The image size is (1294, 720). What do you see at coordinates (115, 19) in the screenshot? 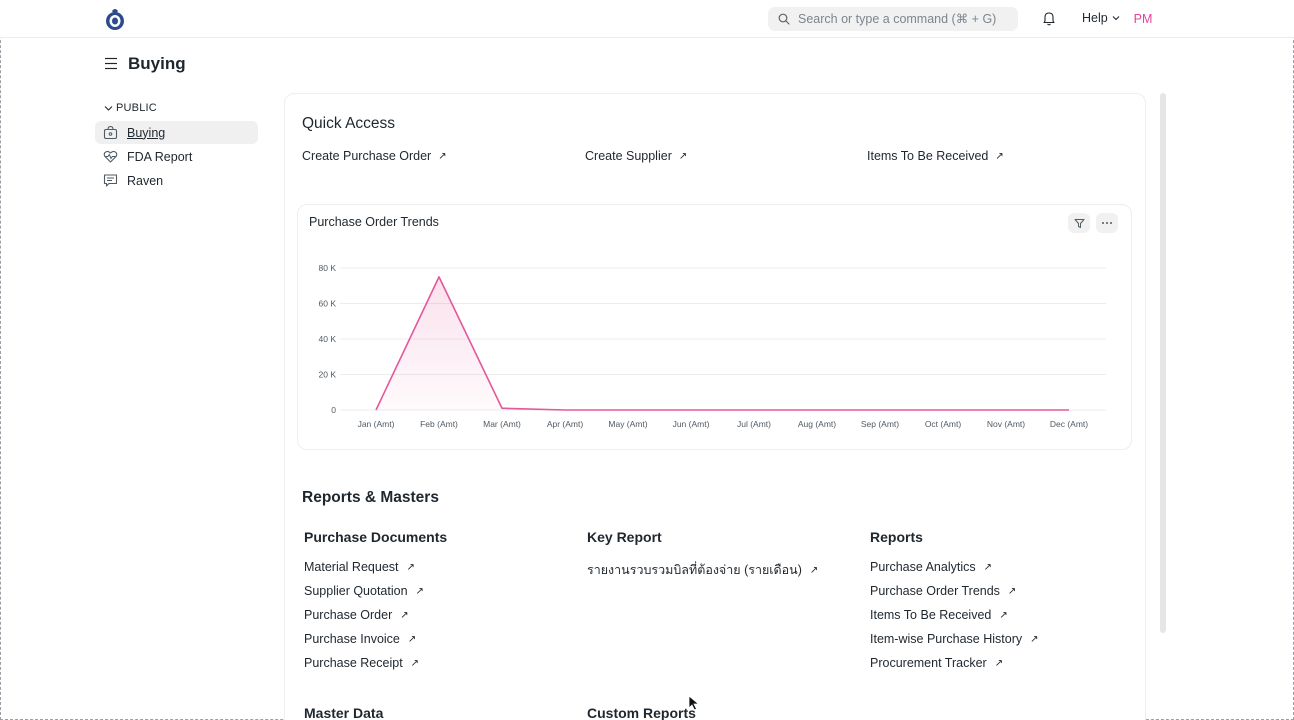
I see `app-logo-icon` at bounding box center [115, 19].